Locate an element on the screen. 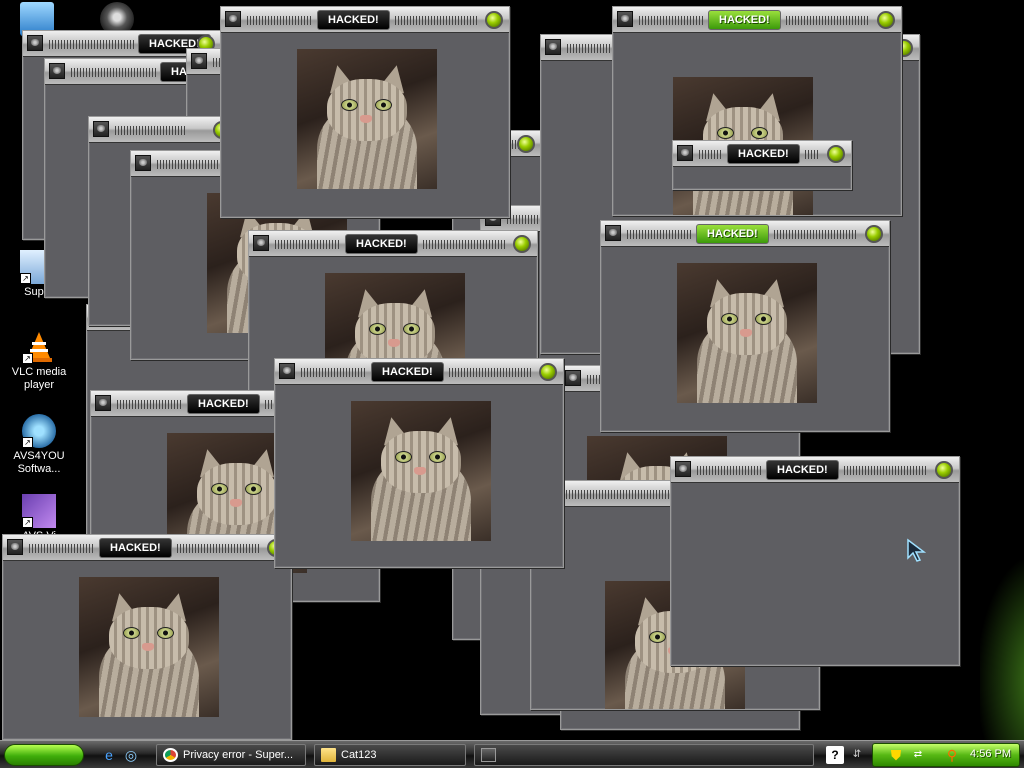  clock: 4:56 PM is located at coordinates (990, 754).